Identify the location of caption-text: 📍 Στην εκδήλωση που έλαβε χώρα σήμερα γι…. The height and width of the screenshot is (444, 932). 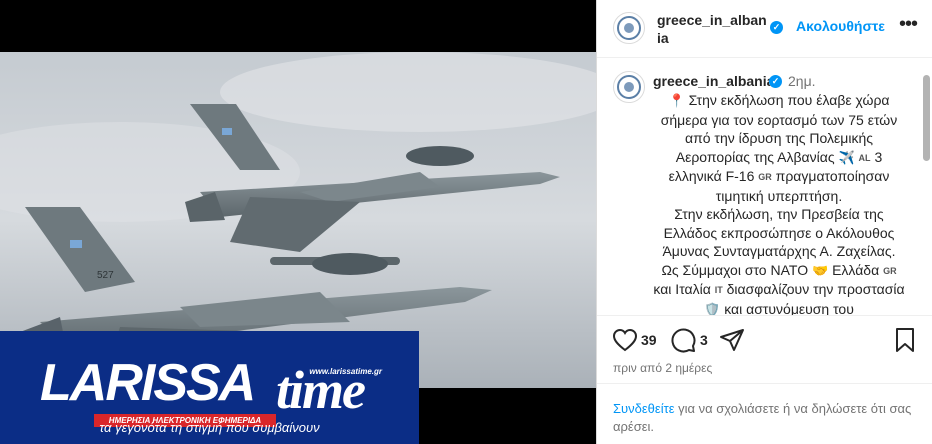
(779, 203).